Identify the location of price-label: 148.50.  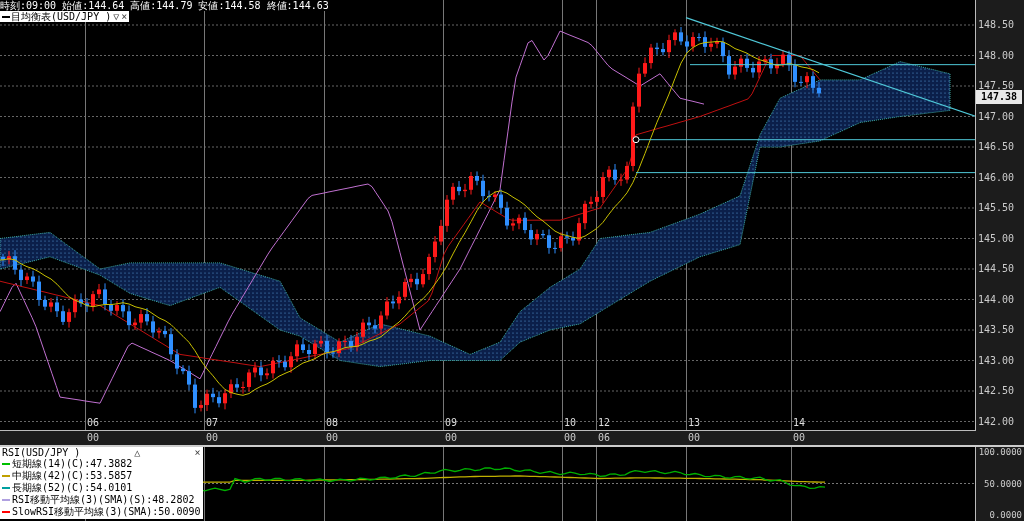
(996, 25).